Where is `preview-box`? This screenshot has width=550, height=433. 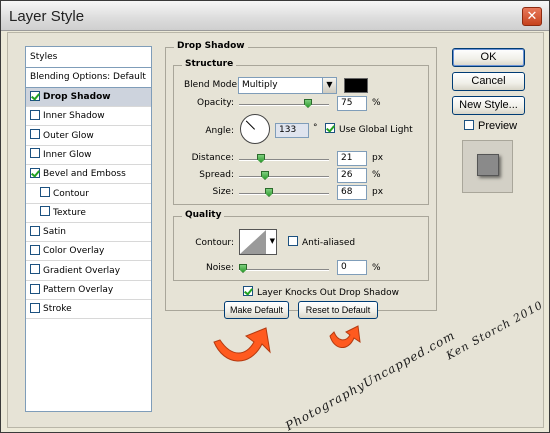 preview-box is located at coordinates (487, 166).